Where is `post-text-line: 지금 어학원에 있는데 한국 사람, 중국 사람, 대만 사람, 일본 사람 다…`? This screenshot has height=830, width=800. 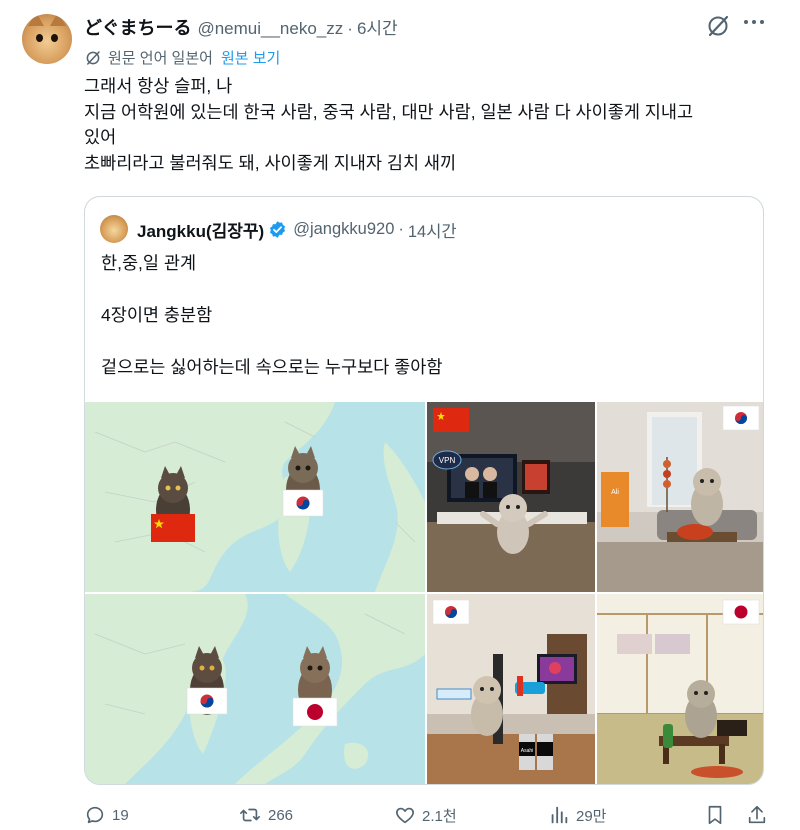
post-text-line: 지금 어학원에 있는데 한국 사람, 중국 사람, 대만 사람, 일본 사람 다… is located at coordinates (389, 111).